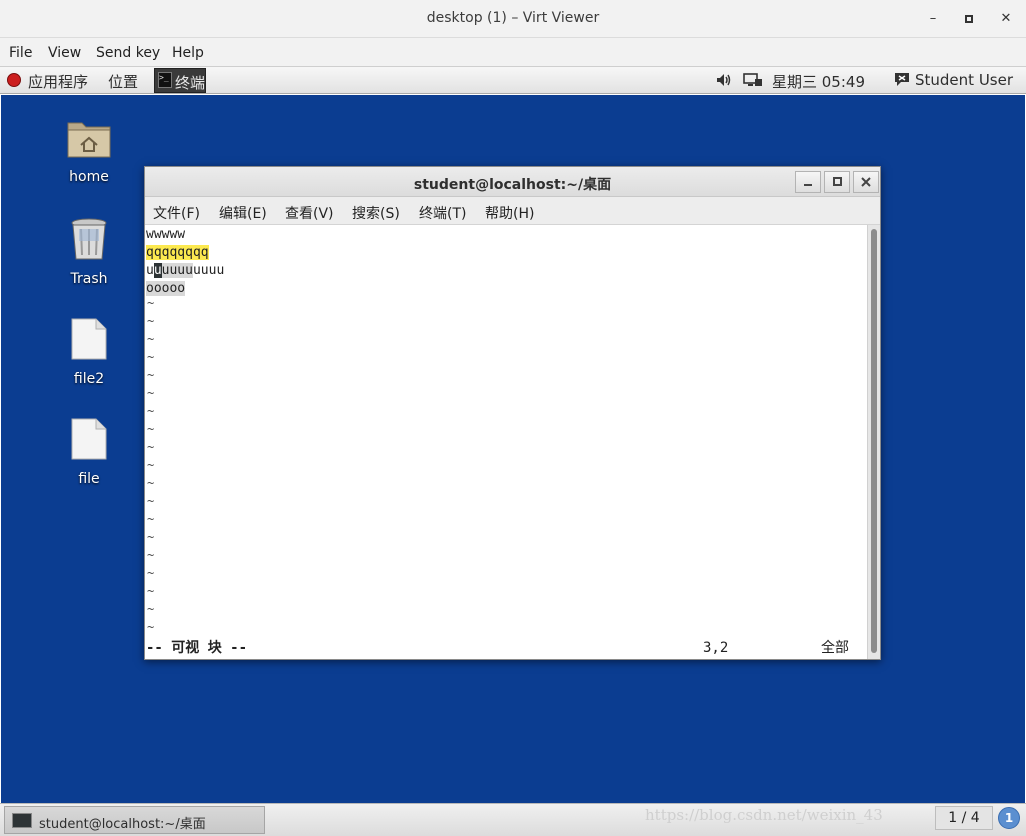 The image size is (1026, 836). What do you see at coordinates (157, 270) in the screenshot?
I see `text-cursor: u` at bounding box center [157, 270].